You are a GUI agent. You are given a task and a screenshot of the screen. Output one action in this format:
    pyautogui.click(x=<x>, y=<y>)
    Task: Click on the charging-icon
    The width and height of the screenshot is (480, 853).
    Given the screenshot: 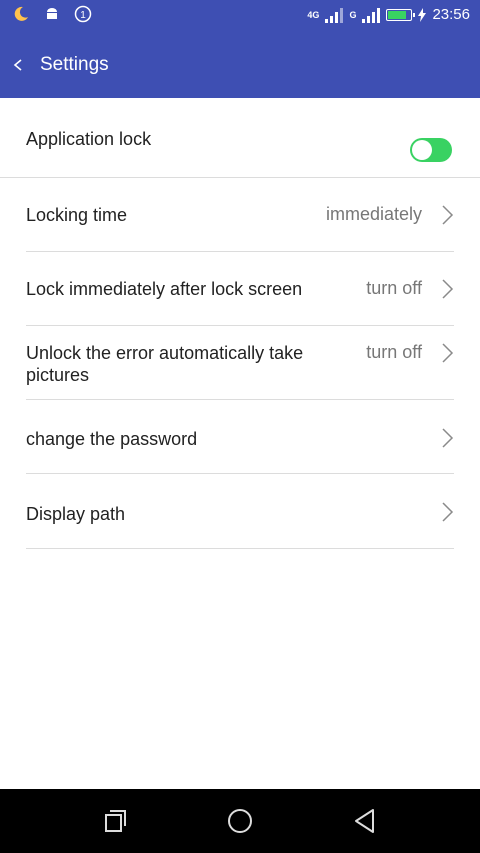 What is the action you would take?
    pyautogui.click(x=422, y=14)
    